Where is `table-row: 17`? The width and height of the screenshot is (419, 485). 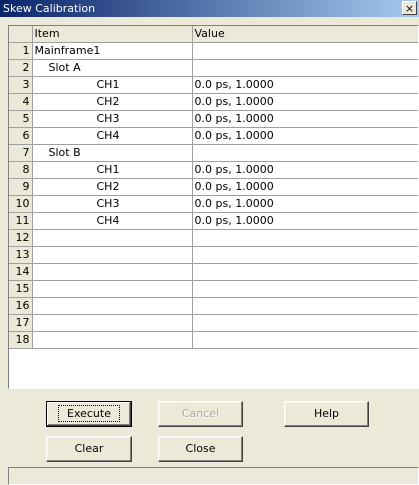
table-row: 17 is located at coordinates (213, 323).